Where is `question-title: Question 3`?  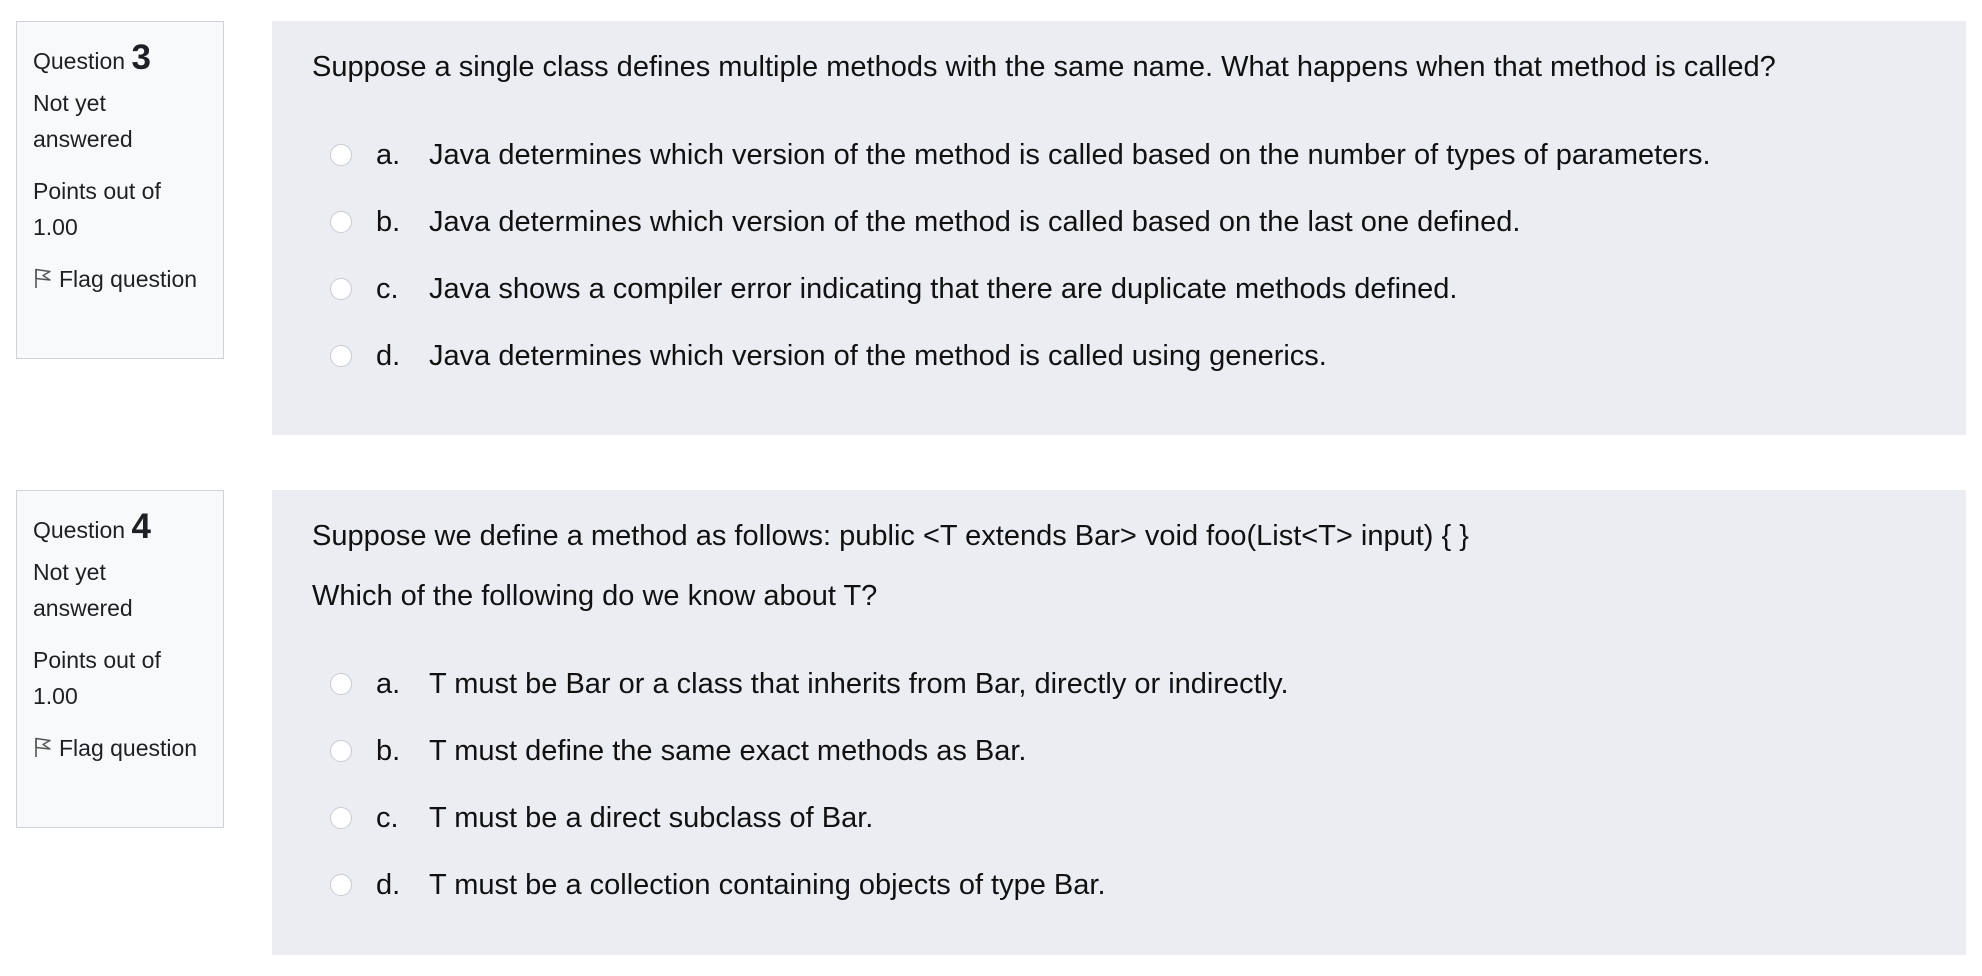
question-title: Question 3 is located at coordinates (120, 59).